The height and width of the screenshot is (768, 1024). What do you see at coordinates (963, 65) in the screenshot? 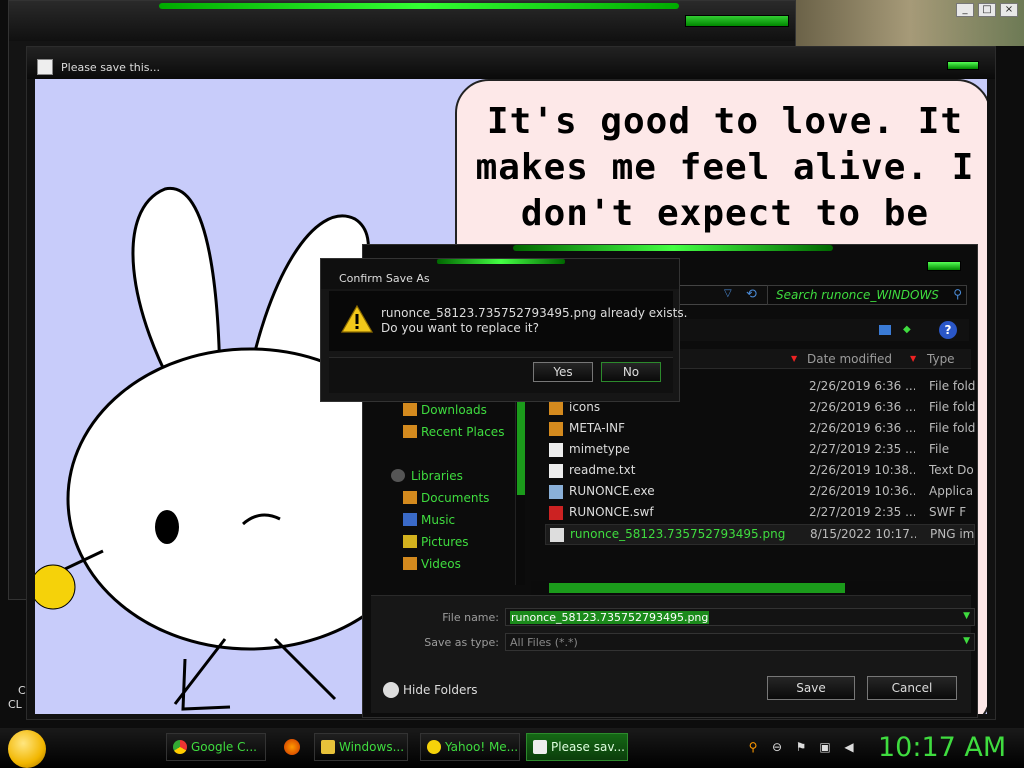
I see `minimize-button` at bounding box center [963, 65].